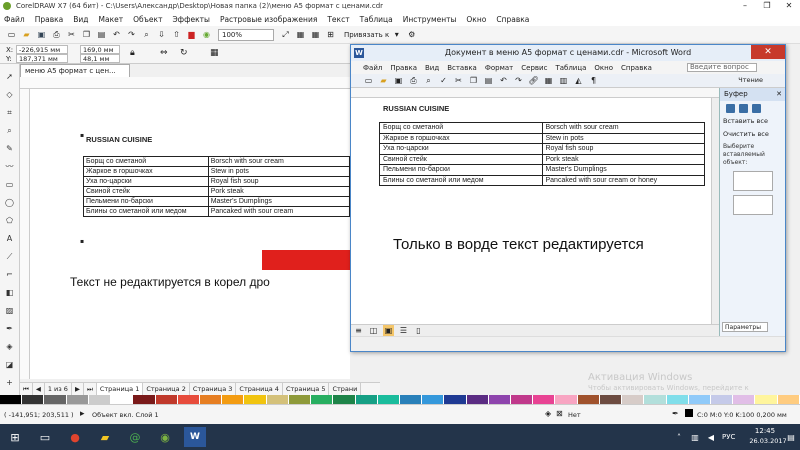 The height and width of the screenshot is (450, 800). Describe the element at coordinates (768, 52) in the screenshot. I see `word-close-button: ✕` at that location.